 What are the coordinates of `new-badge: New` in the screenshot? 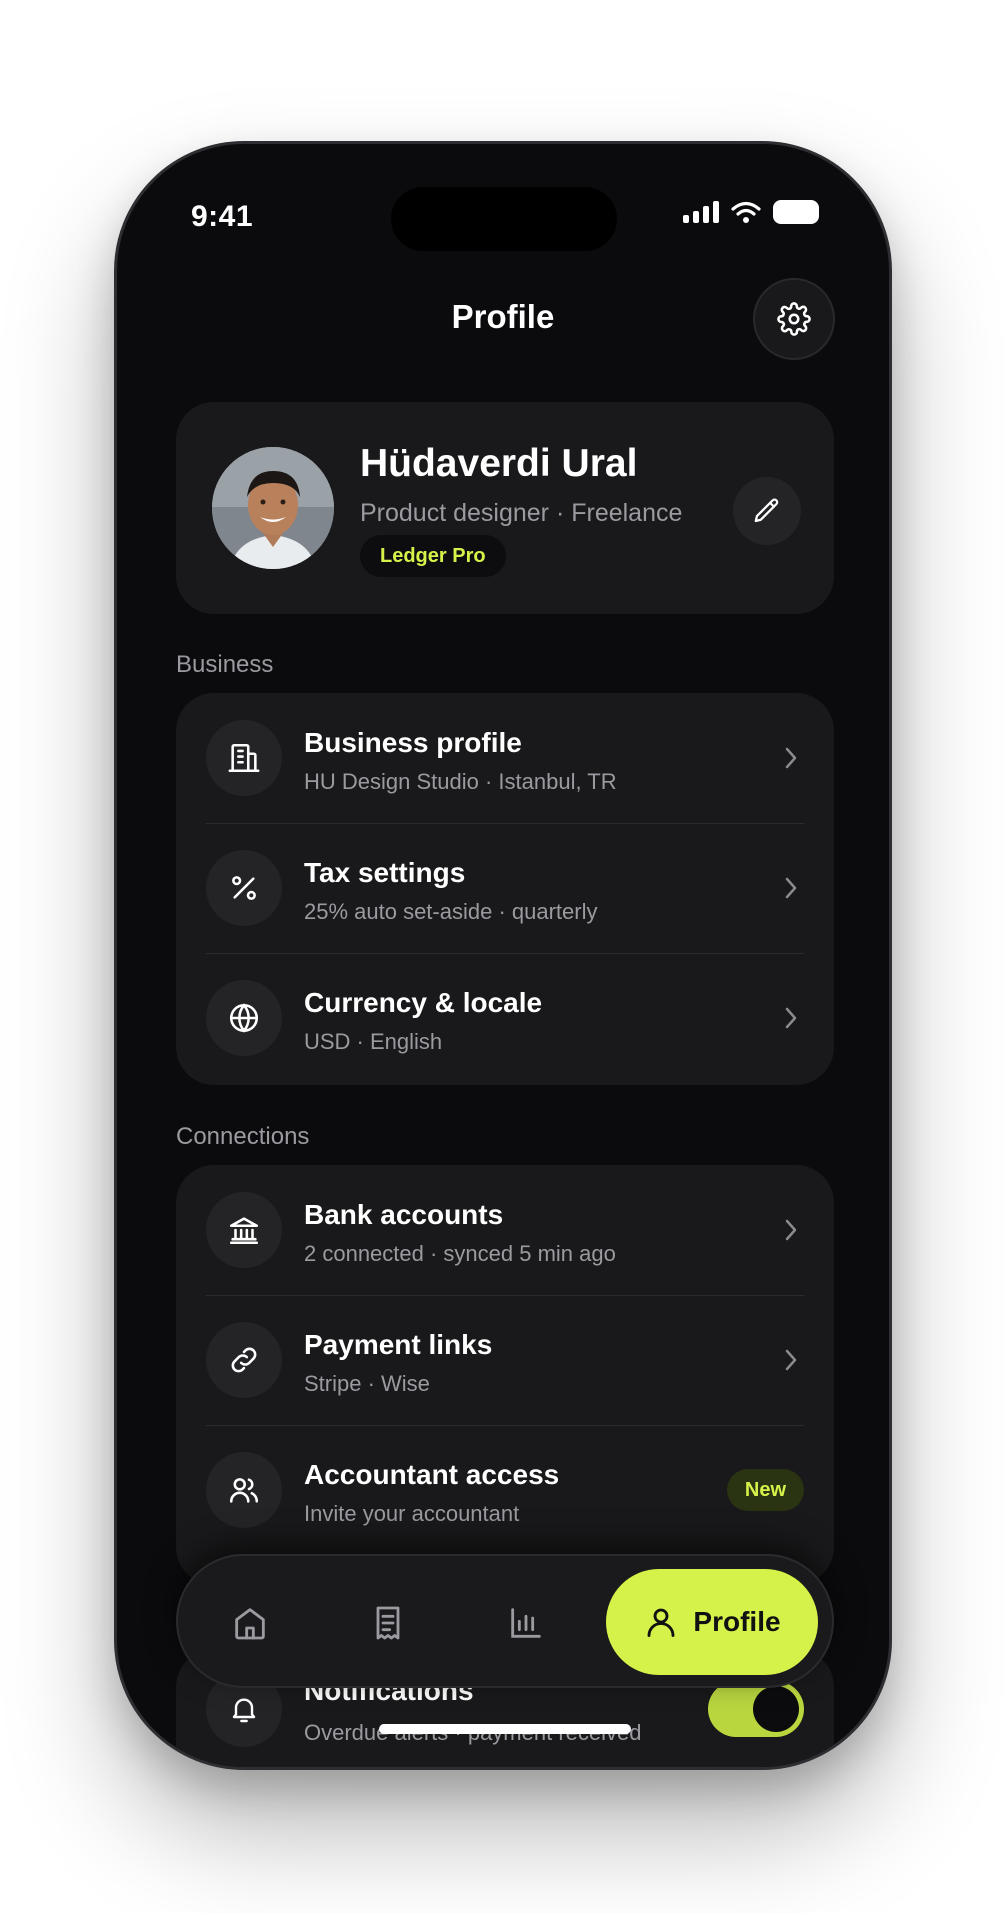 It's located at (765, 1490).